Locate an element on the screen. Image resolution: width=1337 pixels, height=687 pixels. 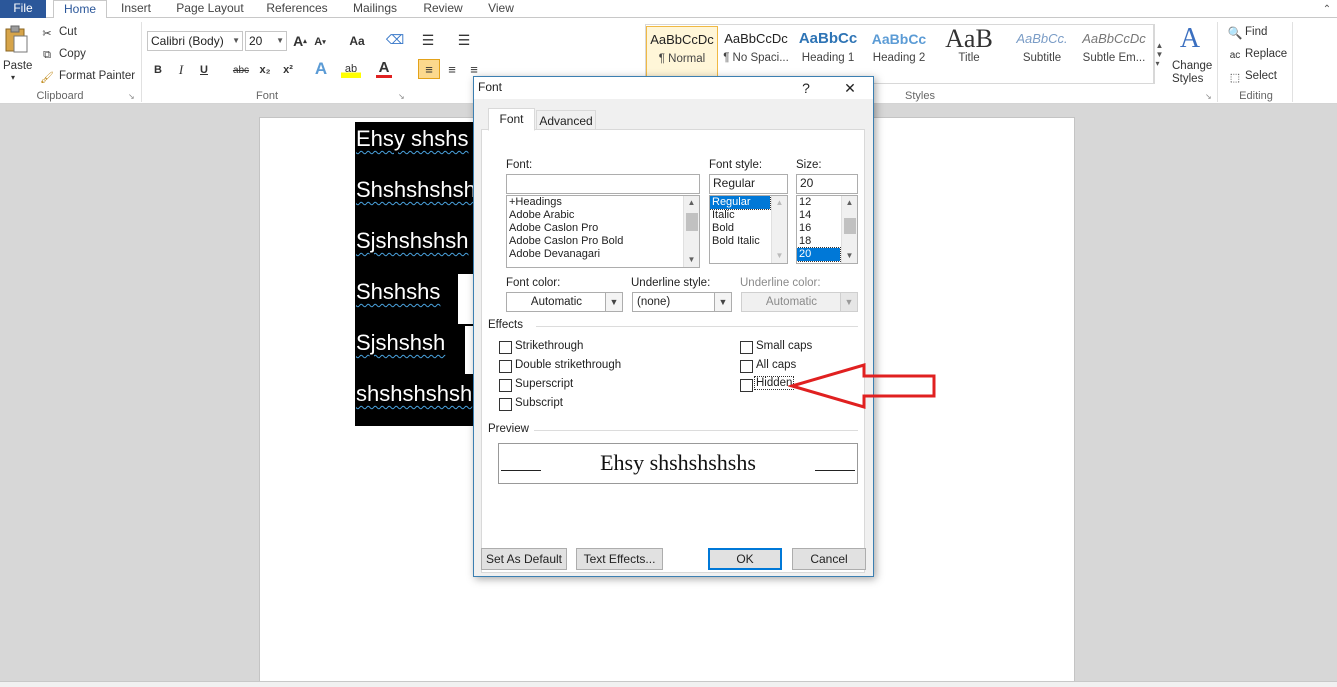
text-effects-icon: A is located at coordinates (321, 68).